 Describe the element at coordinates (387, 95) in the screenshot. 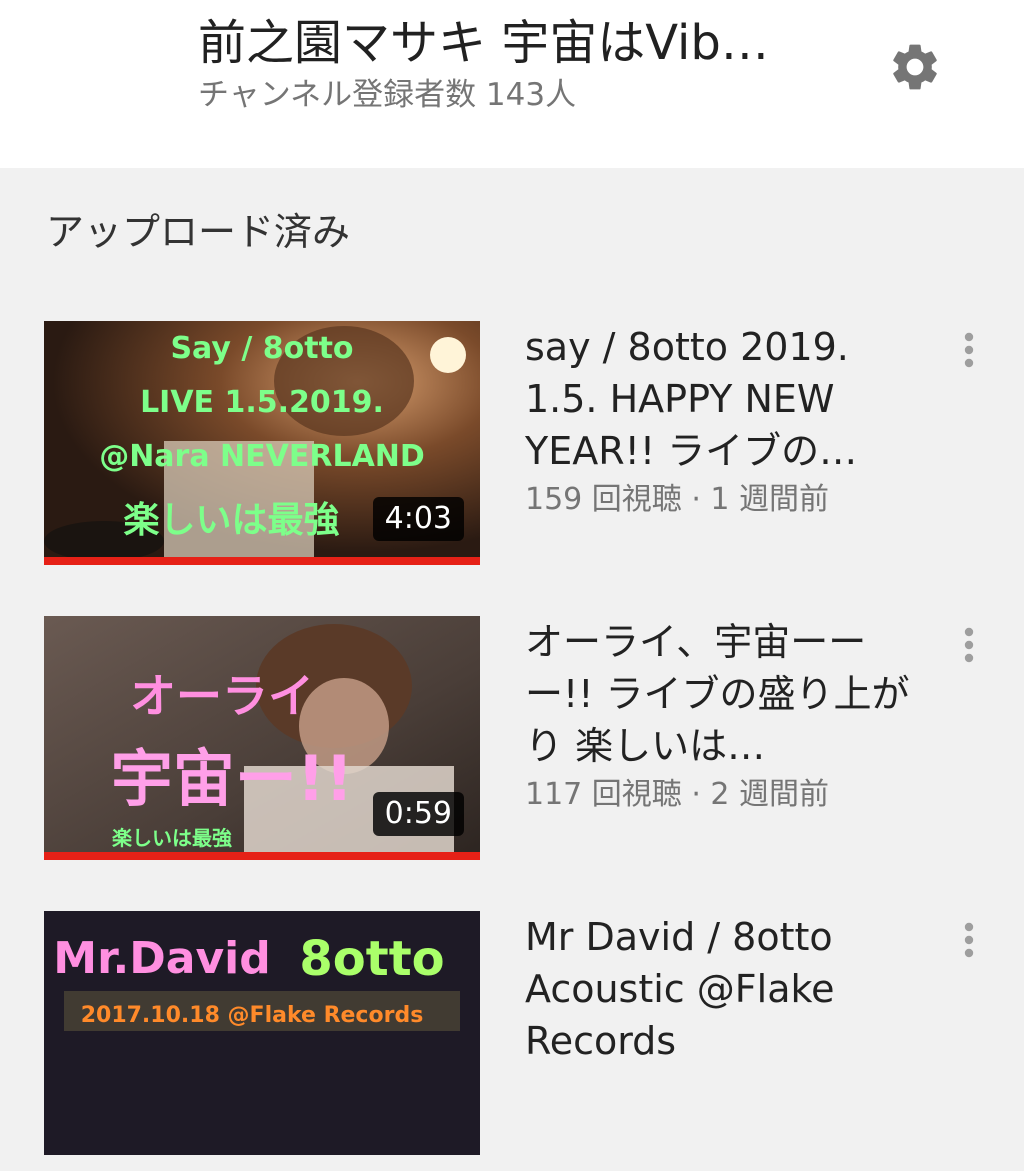

I see `subscriber-count: チャンネル登録者数 143人` at that location.